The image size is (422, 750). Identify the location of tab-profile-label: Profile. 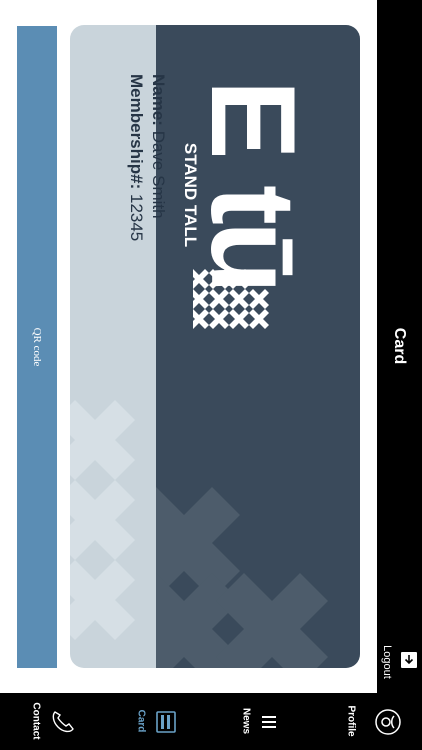
(351, 721).